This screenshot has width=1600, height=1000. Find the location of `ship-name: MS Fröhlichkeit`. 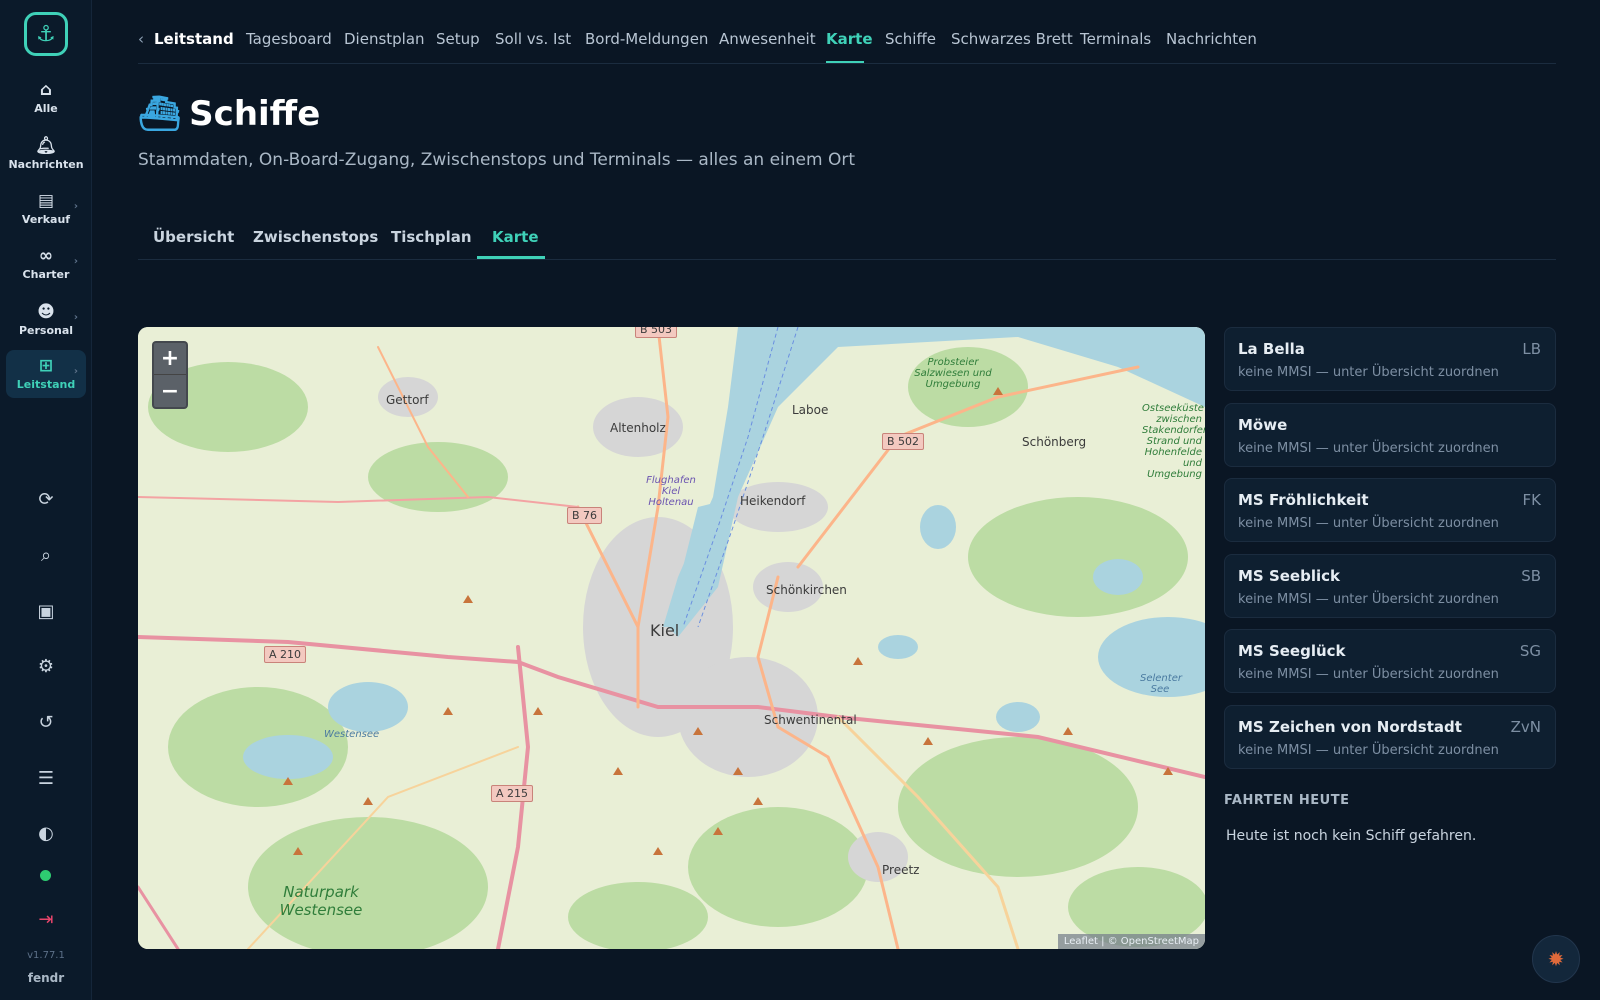

ship-name: MS Fröhlichkeit is located at coordinates (1303, 500).